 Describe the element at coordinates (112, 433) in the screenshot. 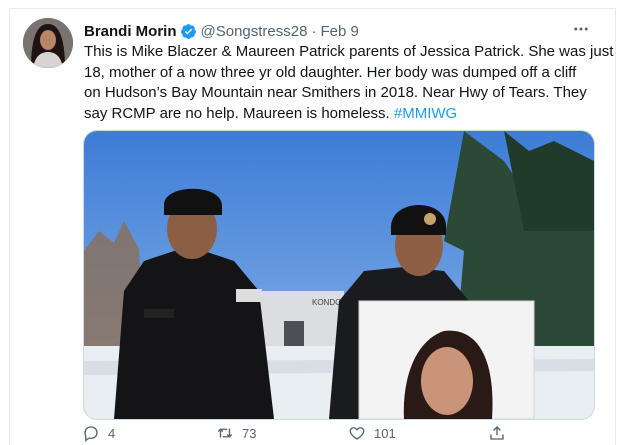

I see `reply-count: 4` at that location.